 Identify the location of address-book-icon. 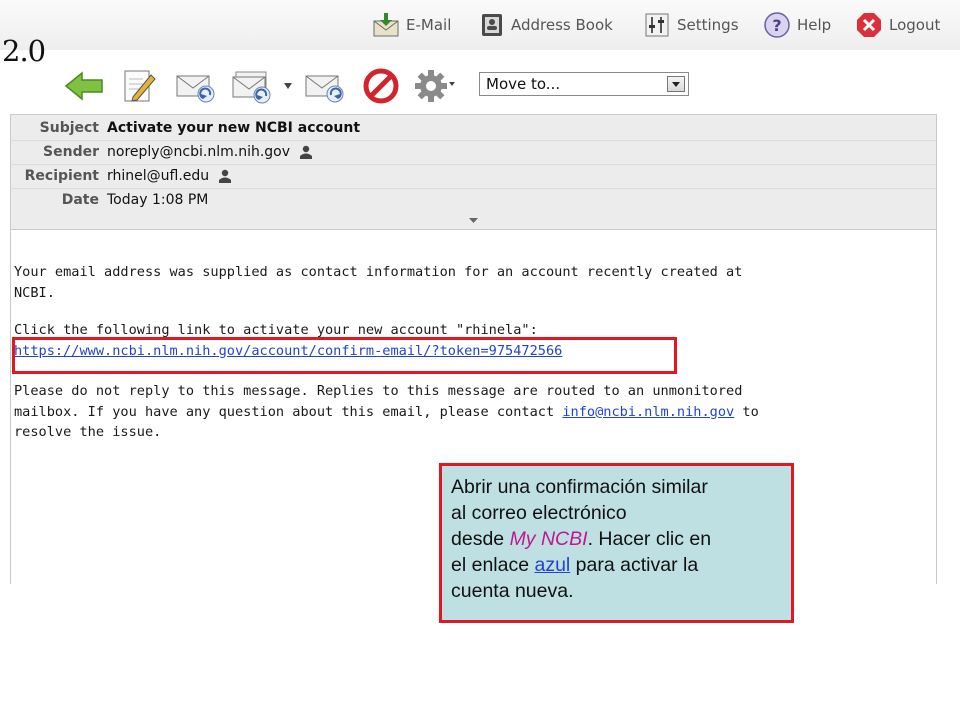
(492, 25).